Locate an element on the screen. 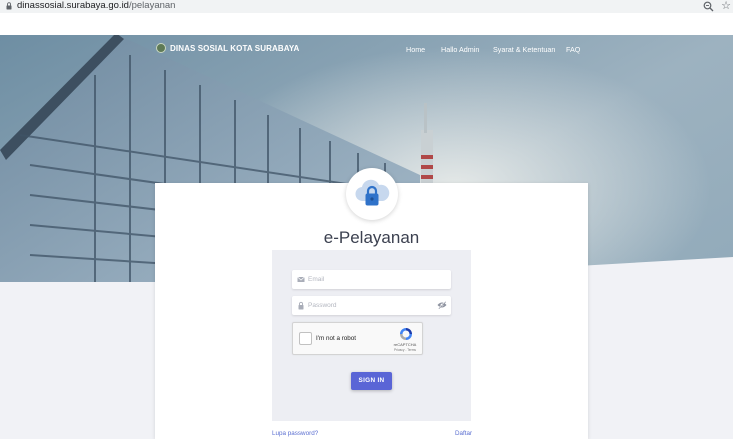 The width and height of the screenshot is (733, 439). envelope-icon is located at coordinates (301, 279).